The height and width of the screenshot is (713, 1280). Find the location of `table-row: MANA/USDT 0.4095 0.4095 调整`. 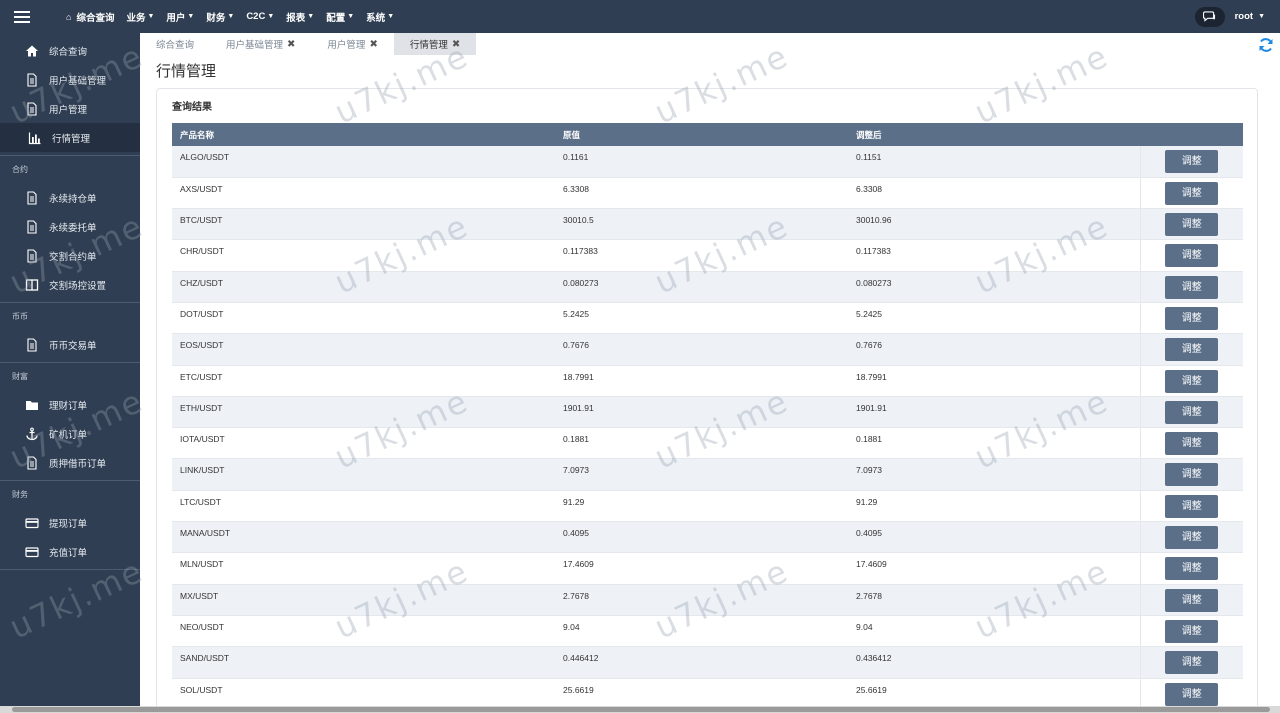

table-row: MANA/USDT 0.4095 0.4095 调整 is located at coordinates (707, 537).